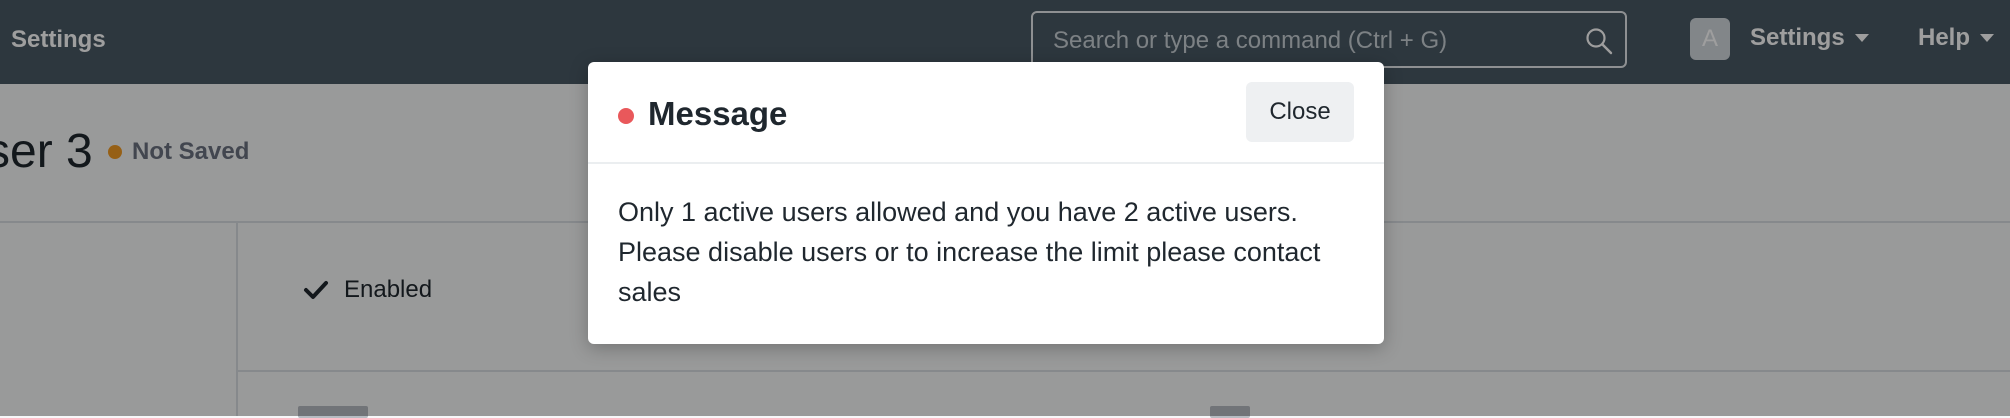 The height and width of the screenshot is (418, 2010). I want to click on indicator-dot-icon, so click(626, 116).